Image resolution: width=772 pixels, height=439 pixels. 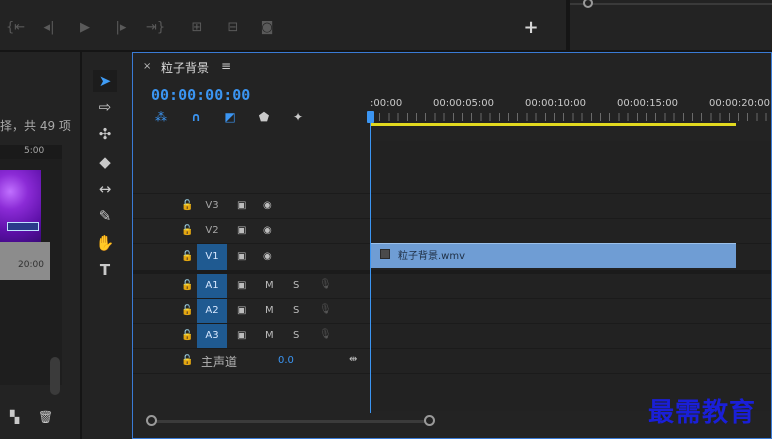 I want to click on zoom-scrollbar-start-handle, so click(x=151, y=420).